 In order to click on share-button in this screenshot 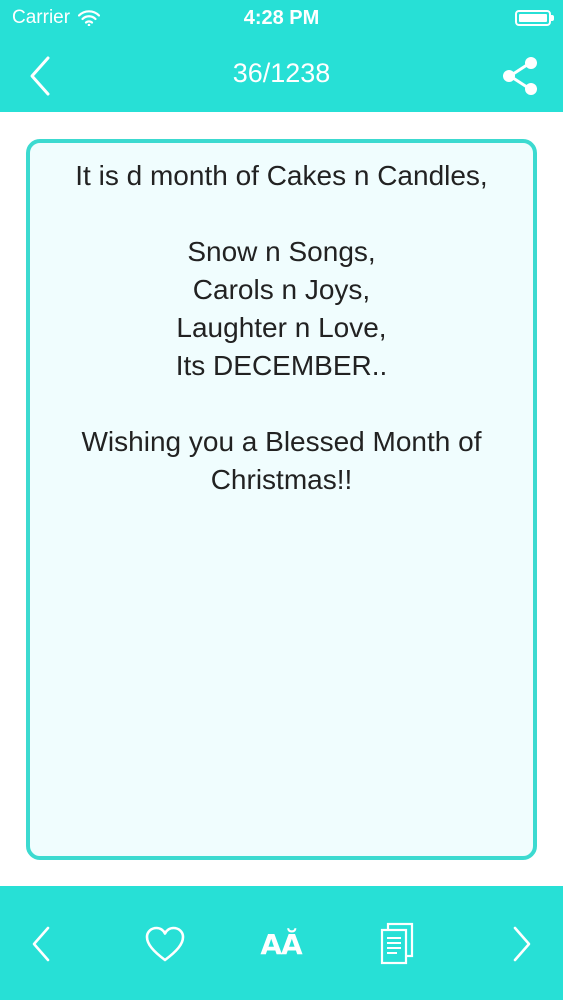, I will do `click(521, 76)`.